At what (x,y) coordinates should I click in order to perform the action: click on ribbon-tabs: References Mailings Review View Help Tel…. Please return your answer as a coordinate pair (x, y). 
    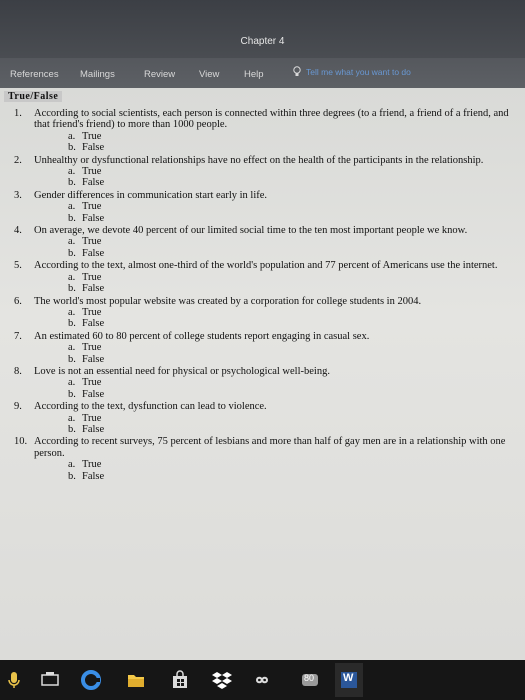
    Looking at the image, I should click on (262, 73).